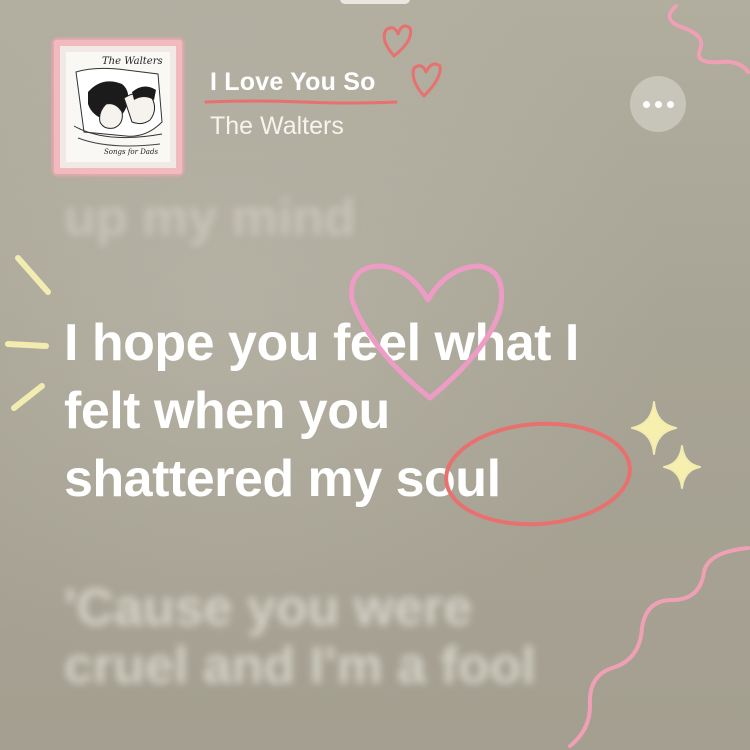  What do you see at coordinates (300, 666) in the screenshot?
I see `lyric-line-next-2: cruel and I'm a fool` at bounding box center [300, 666].